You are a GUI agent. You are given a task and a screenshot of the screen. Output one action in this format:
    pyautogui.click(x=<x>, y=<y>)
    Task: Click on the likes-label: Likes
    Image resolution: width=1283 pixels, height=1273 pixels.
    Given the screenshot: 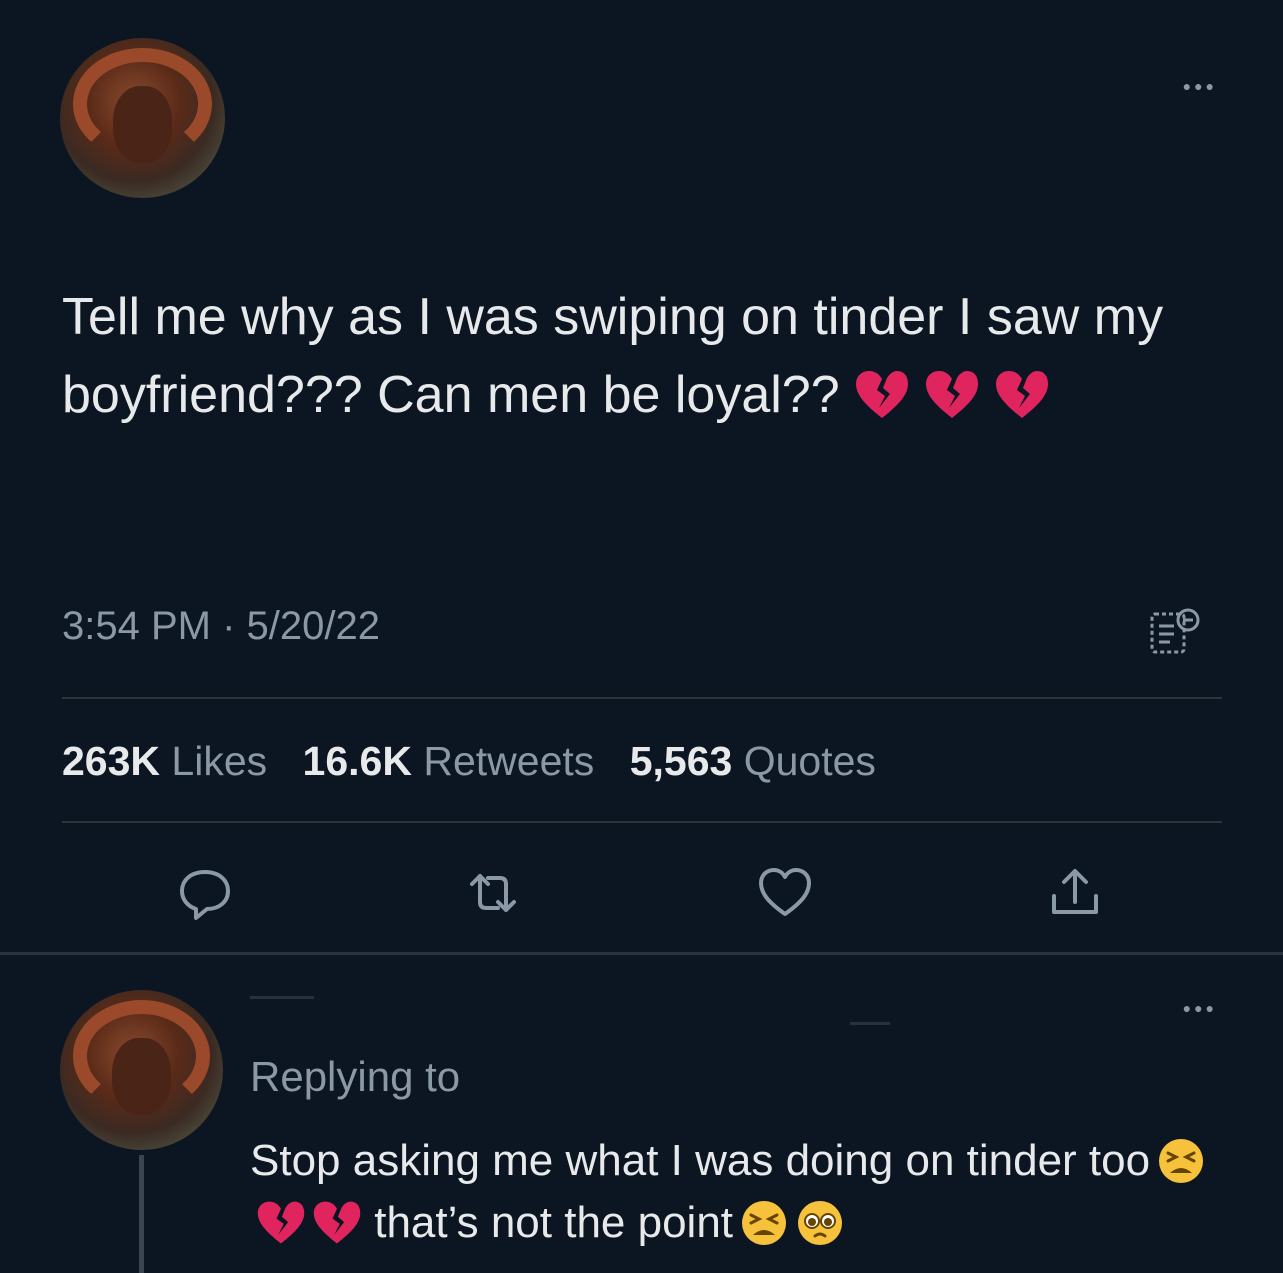 What is the action you would take?
    pyautogui.click(x=219, y=761)
    